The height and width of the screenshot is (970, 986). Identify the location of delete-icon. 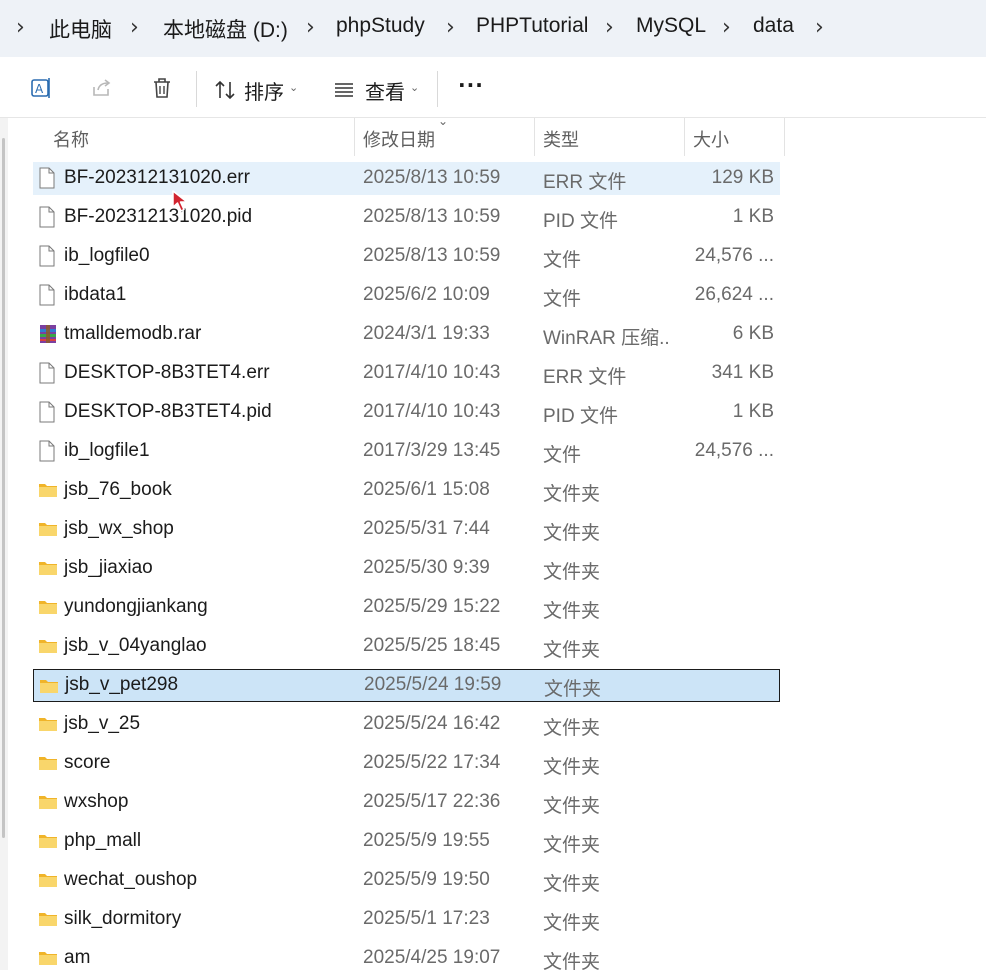
(162, 88).